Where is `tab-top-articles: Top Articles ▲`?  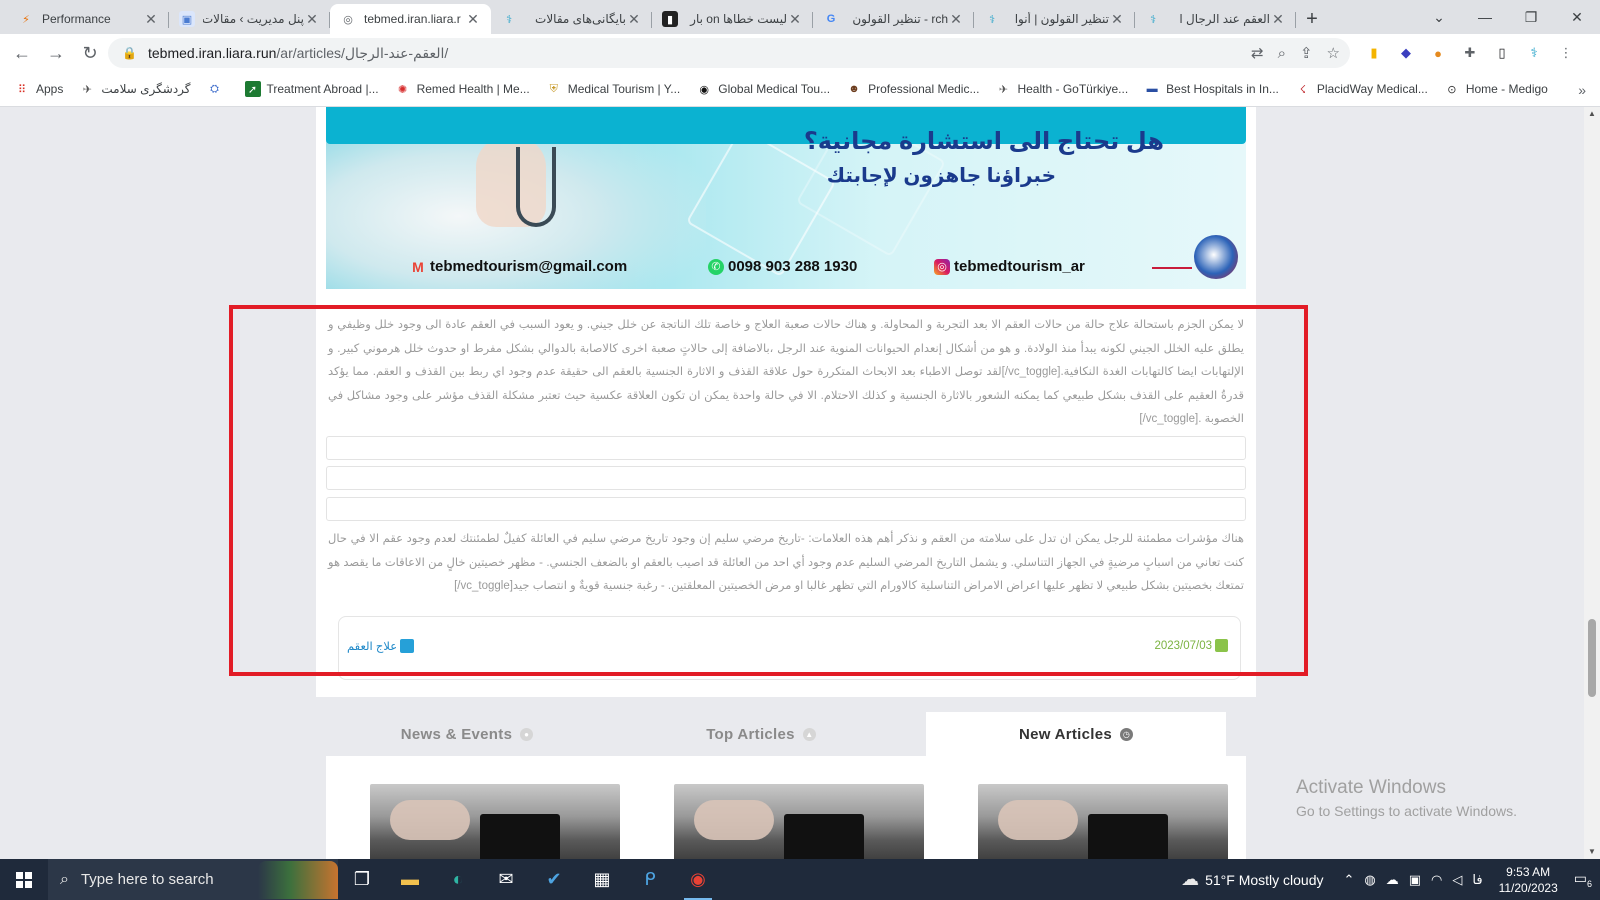 tab-top-articles: Top Articles ▲ is located at coordinates (761, 734).